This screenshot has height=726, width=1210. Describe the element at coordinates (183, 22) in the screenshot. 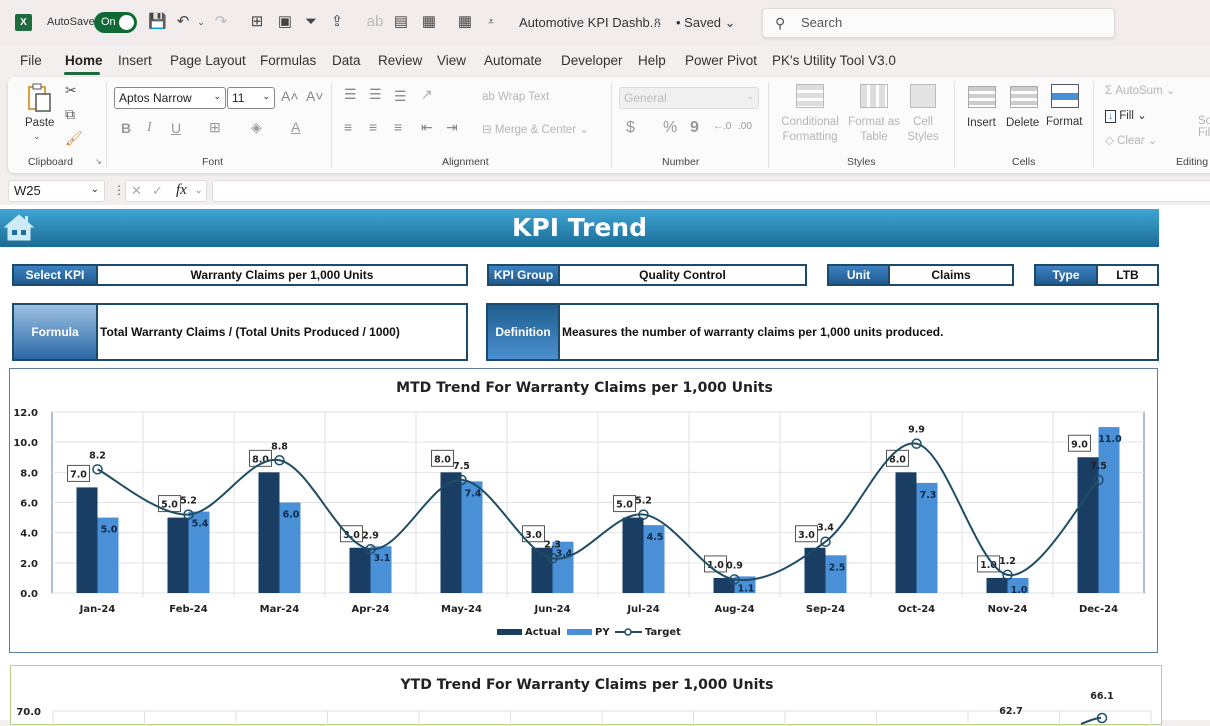

I see `undo-icon: ↶` at that location.